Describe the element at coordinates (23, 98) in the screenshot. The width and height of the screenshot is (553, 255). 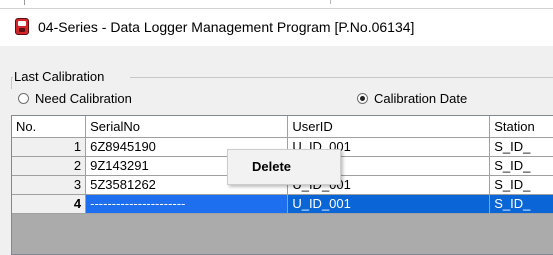
I see `radio-unchecked-icon` at that location.